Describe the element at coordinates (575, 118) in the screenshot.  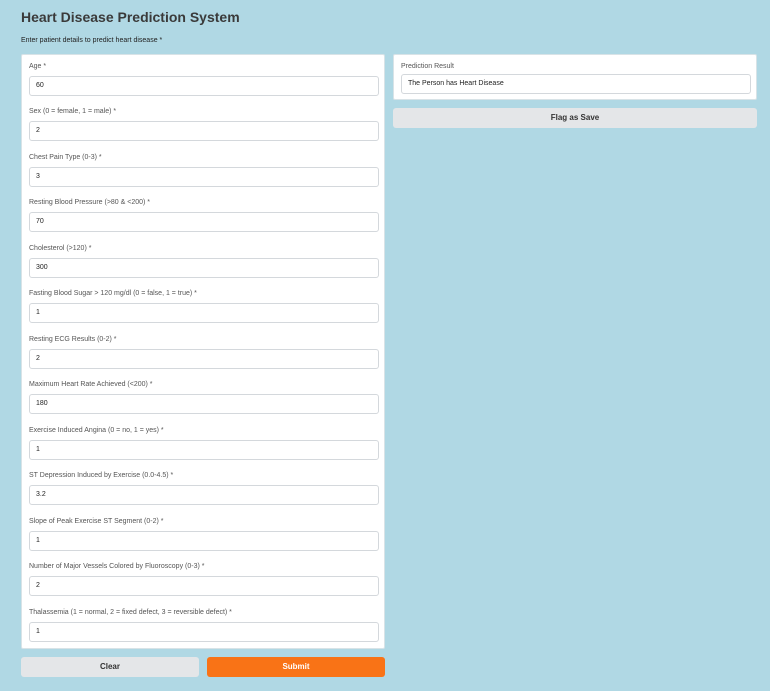
I see `flag-as-save-button: Flag as Save` at that location.